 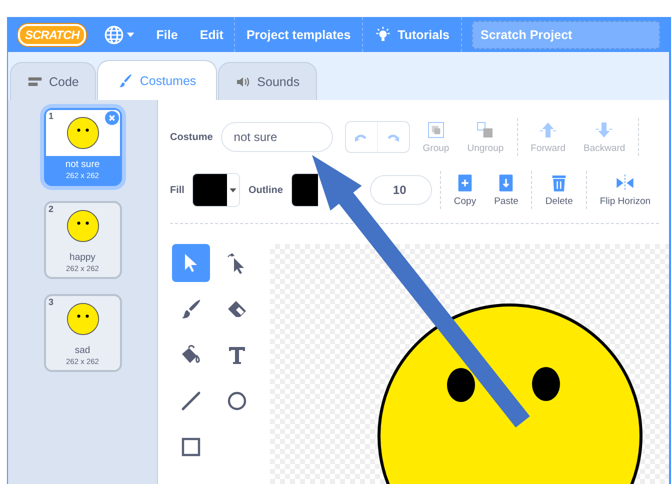 I want to click on costumes-icon, so click(x=126, y=80).